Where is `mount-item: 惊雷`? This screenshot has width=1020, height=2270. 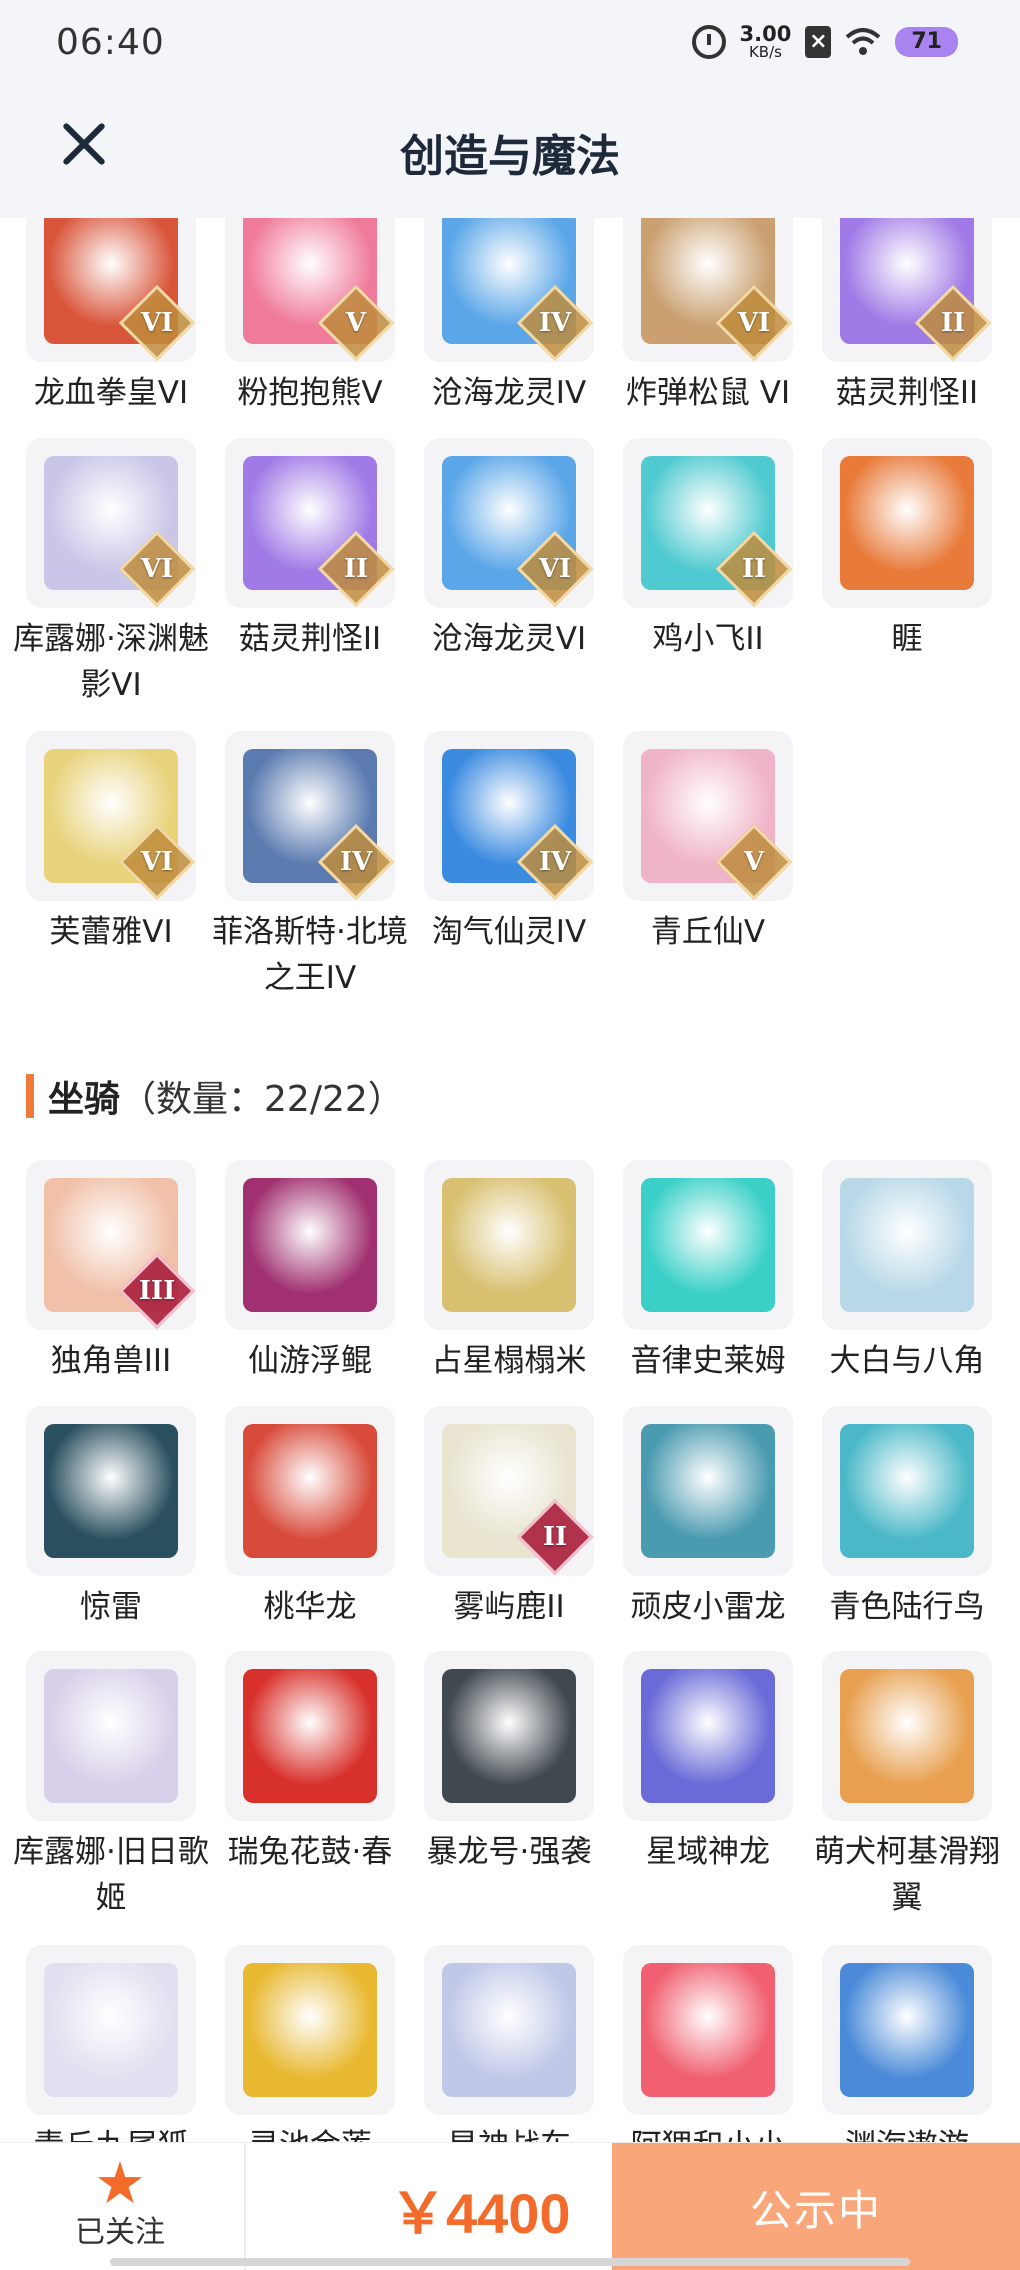 mount-item: 惊雷 is located at coordinates (111, 1518).